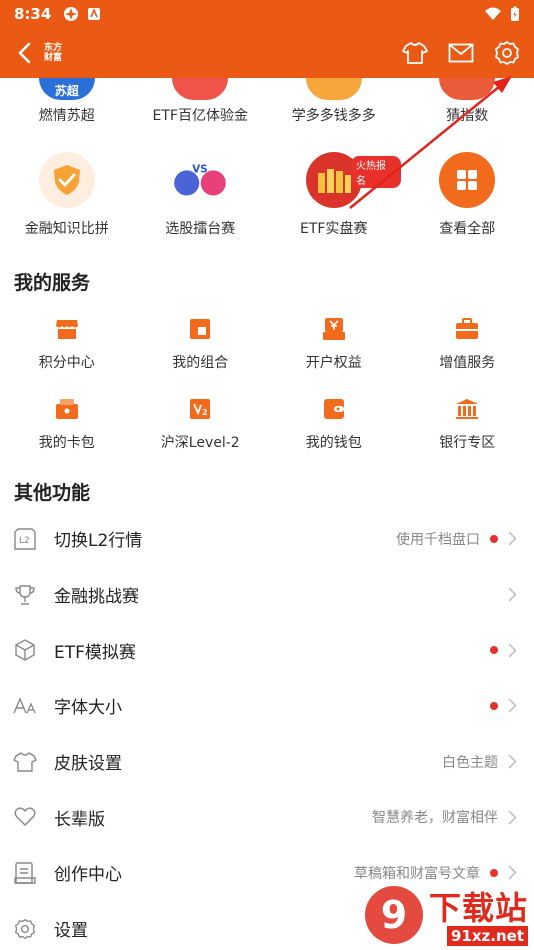  Describe the element at coordinates (267, 539) in the screenshot. I see `func-switch-l2: L2 切换L2行情 使用千档盘口` at that location.